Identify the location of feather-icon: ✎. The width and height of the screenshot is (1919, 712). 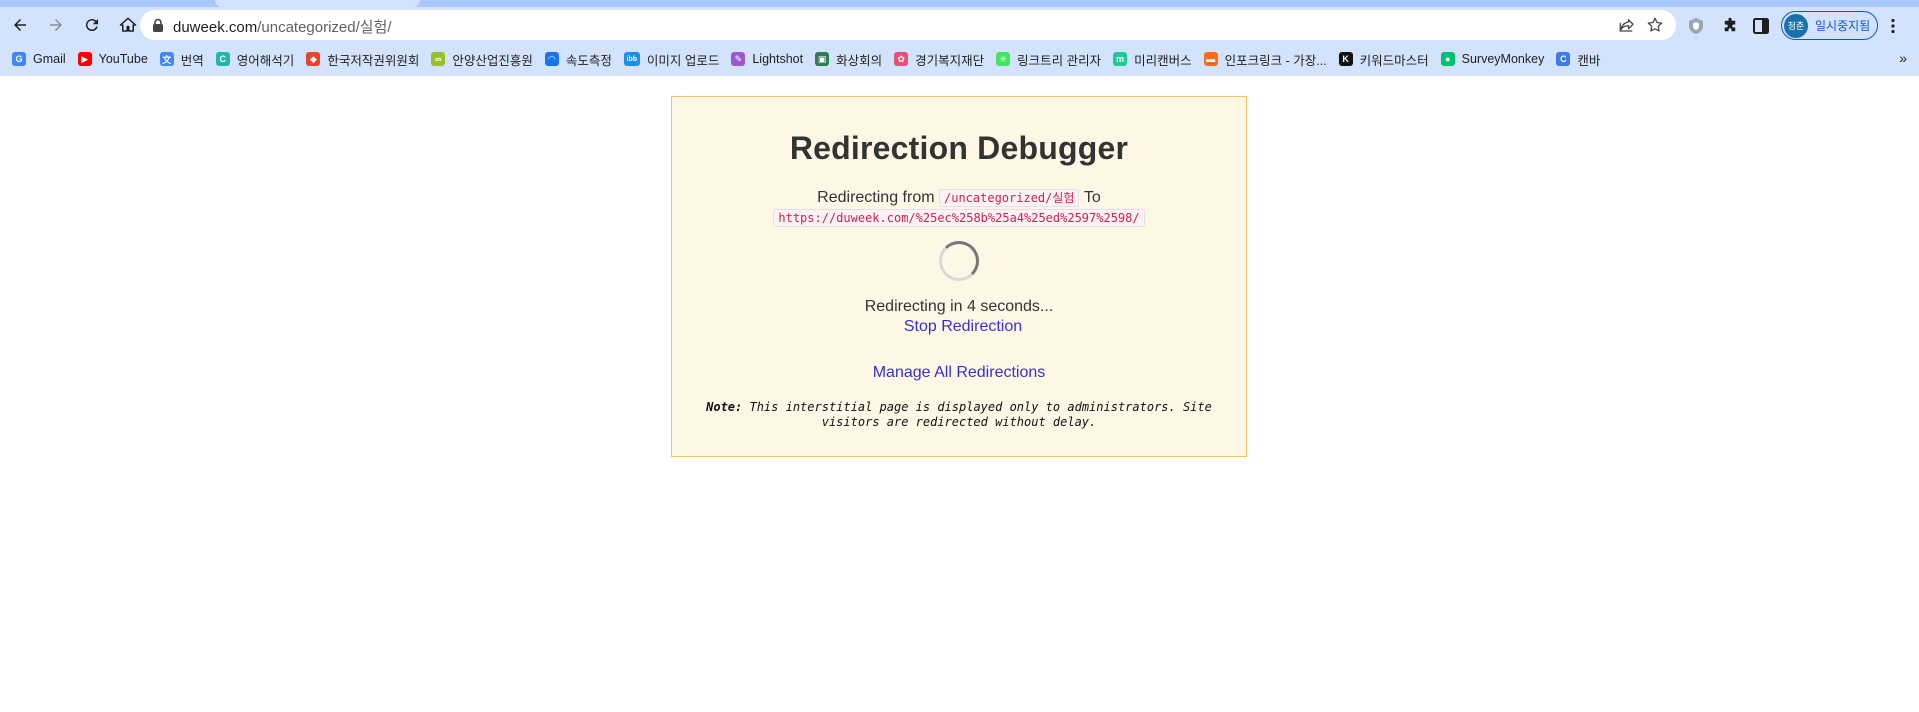
(738, 59).